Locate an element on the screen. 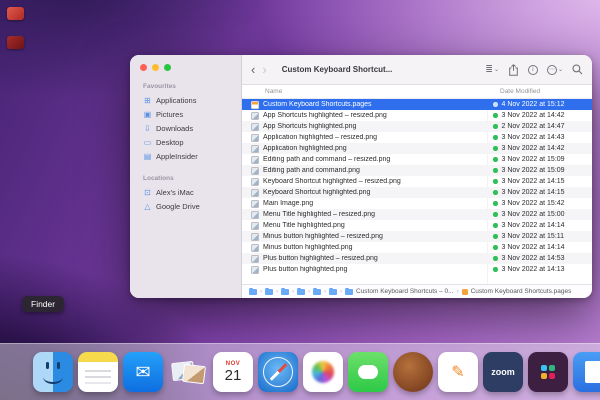 The height and width of the screenshot is (400, 600). column-header-date-modified: Date Modified is located at coordinates (539, 91).